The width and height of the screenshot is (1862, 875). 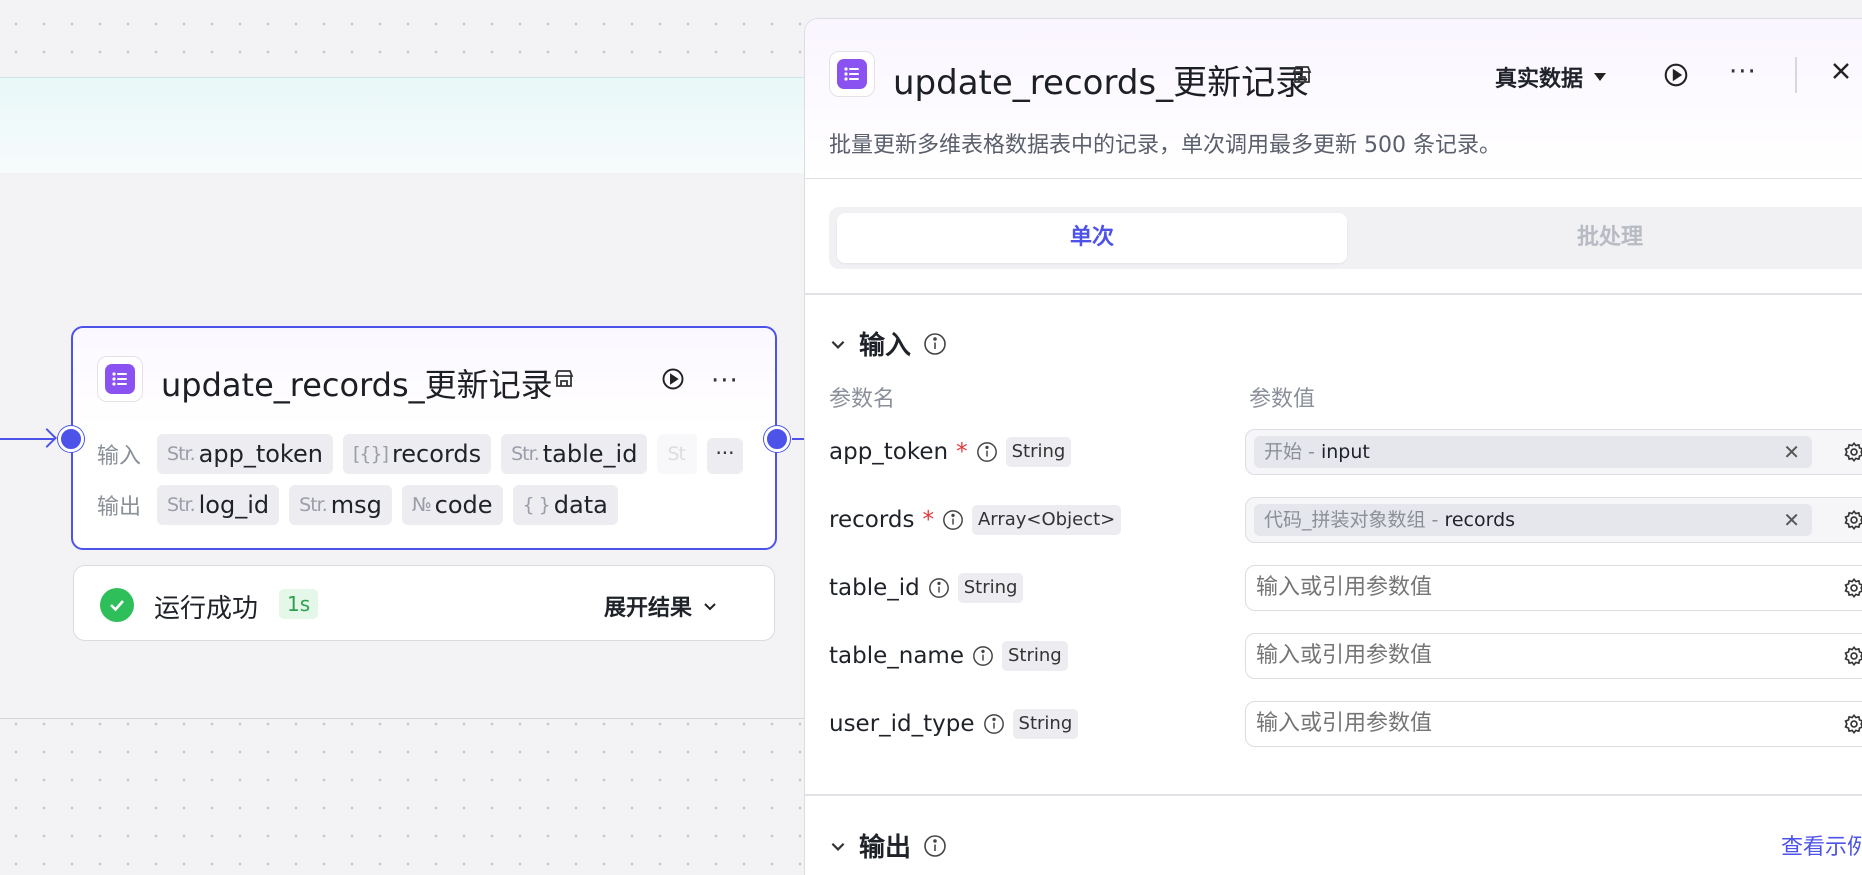 What do you see at coordinates (206, 609) in the screenshot?
I see `run-status: 运行成功` at bounding box center [206, 609].